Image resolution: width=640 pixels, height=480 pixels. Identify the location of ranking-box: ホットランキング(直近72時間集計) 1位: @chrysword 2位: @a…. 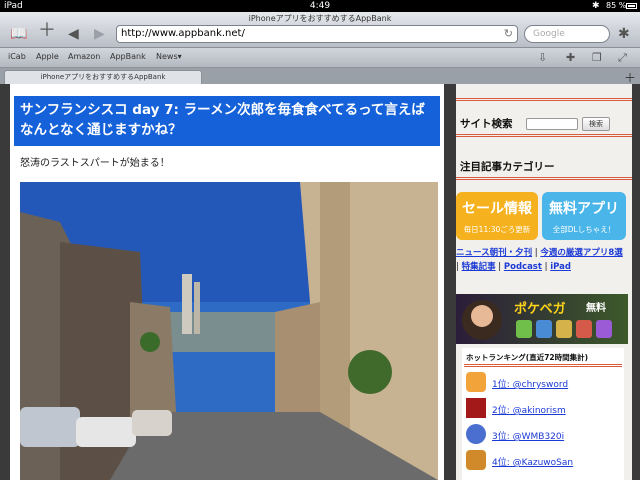
(543, 414).